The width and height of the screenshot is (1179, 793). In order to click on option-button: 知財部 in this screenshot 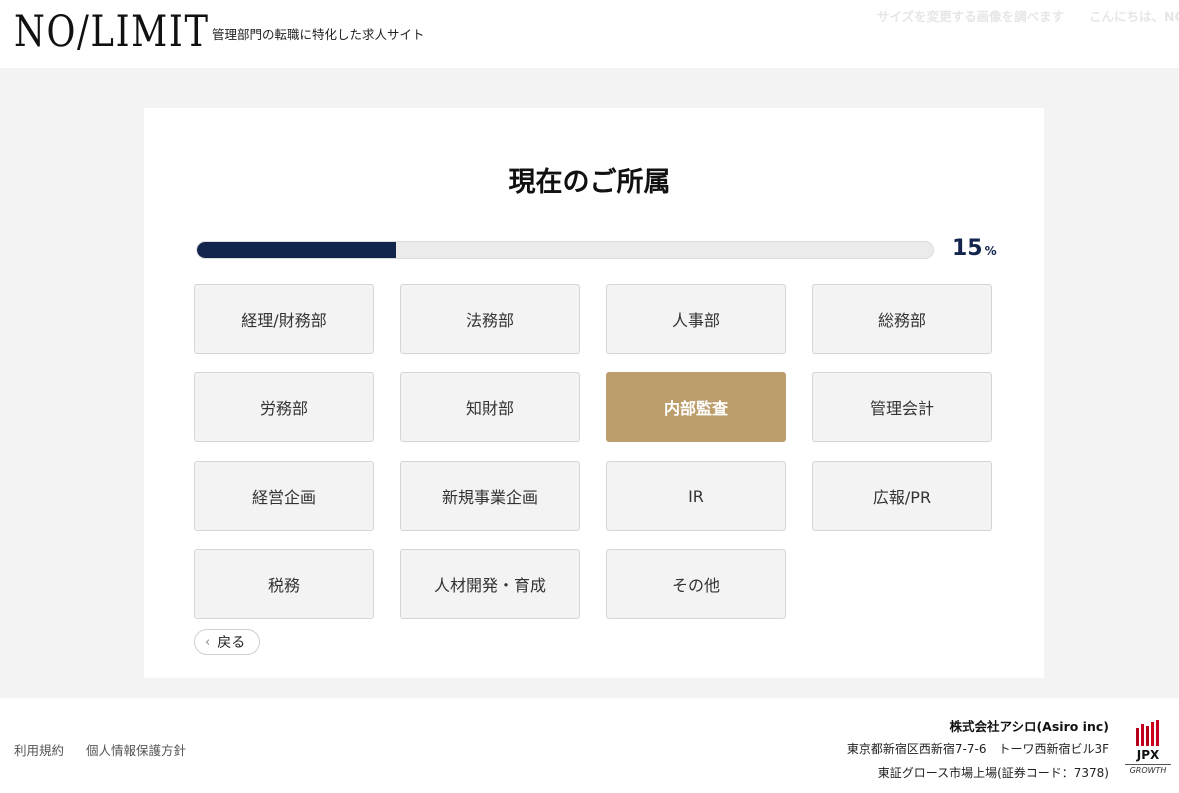, I will do `click(490, 407)`.